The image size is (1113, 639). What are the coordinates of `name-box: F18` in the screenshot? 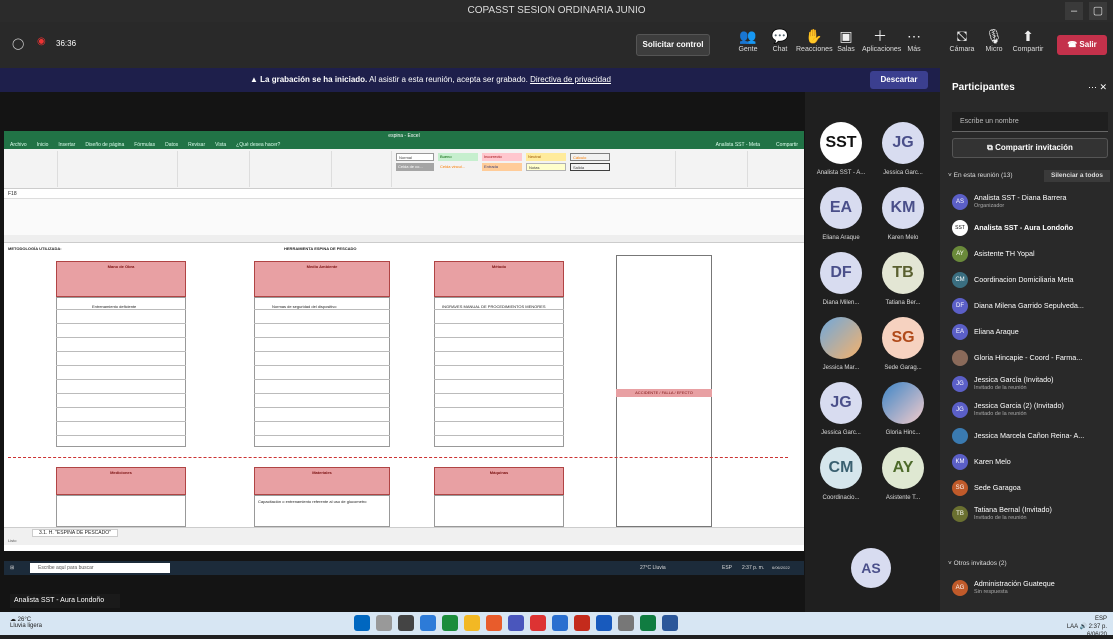 It's located at (12, 194).